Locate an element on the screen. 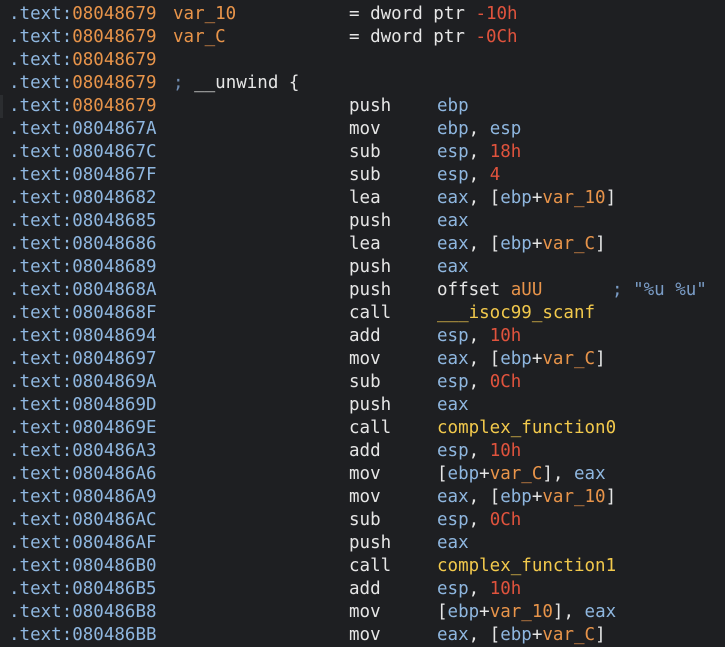 This screenshot has width=725, height=647. listing-line: .text:08048686 lea eax, [ebp+var_C] is located at coordinates (362, 244).